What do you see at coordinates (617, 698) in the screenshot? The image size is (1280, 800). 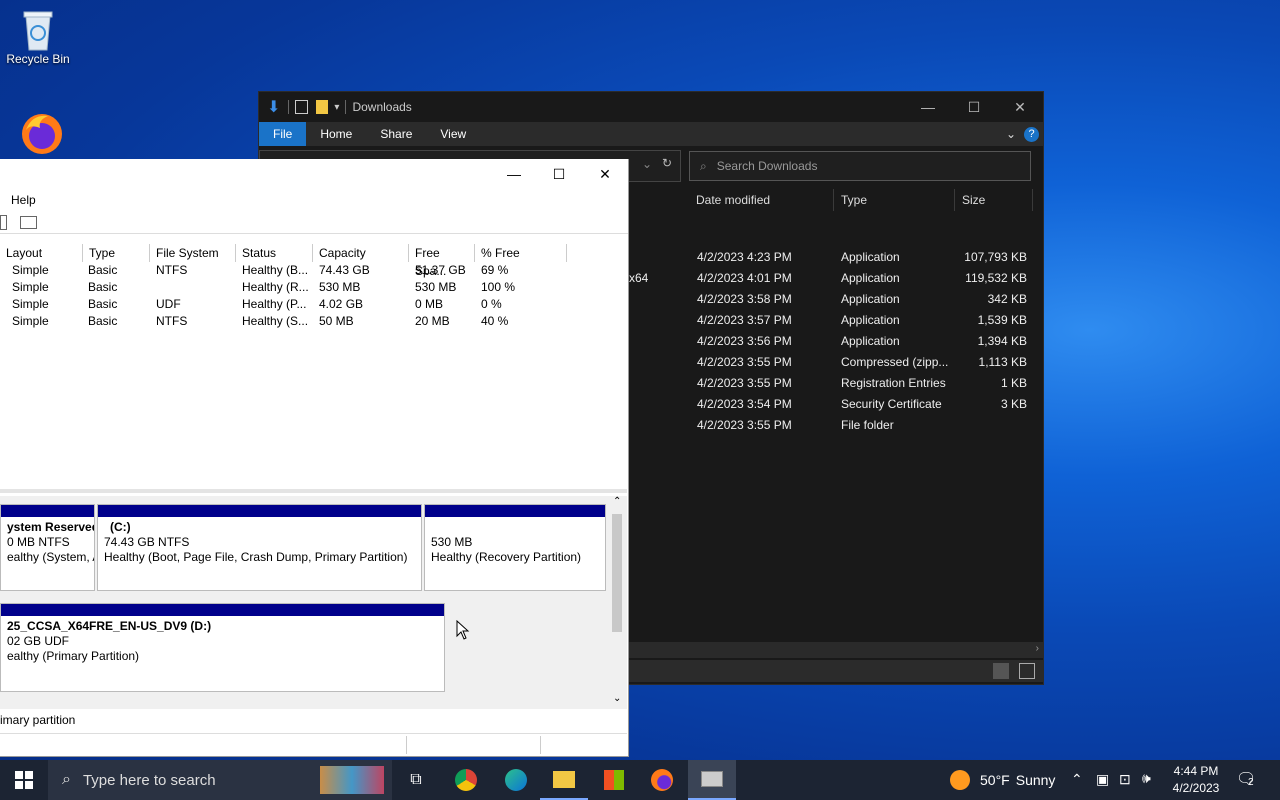 I see `scroll-down-icon: ⌄` at bounding box center [617, 698].